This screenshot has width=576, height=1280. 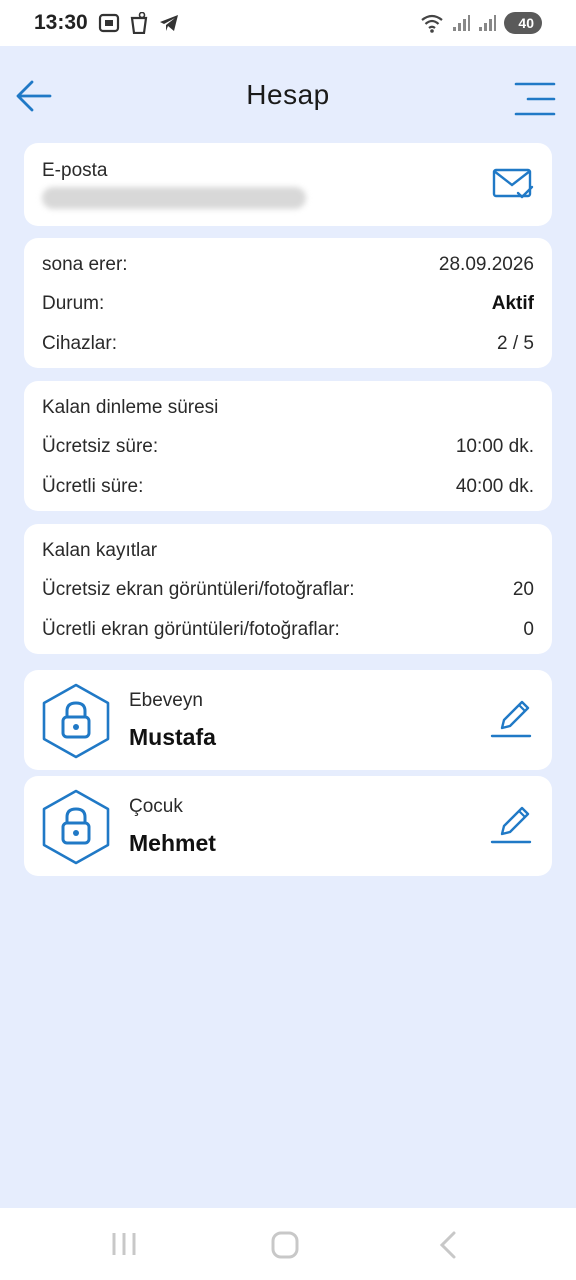 What do you see at coordinates (166, 700) in the screenshot?
I see `profile-role: Ebeveyn` at bounding box center [166, 700].